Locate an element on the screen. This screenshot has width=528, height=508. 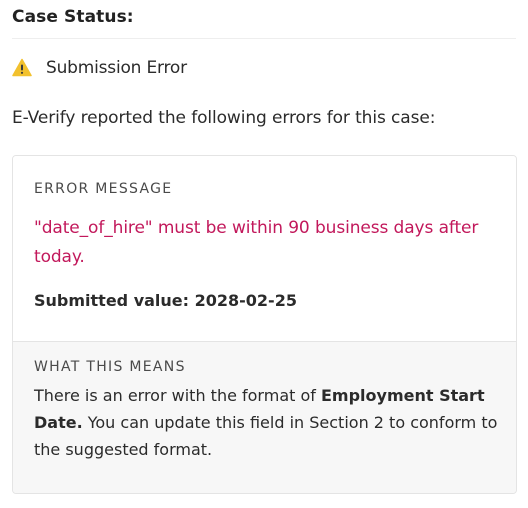
case-status-heading: Case Status: is located at coordinates (73, 17).